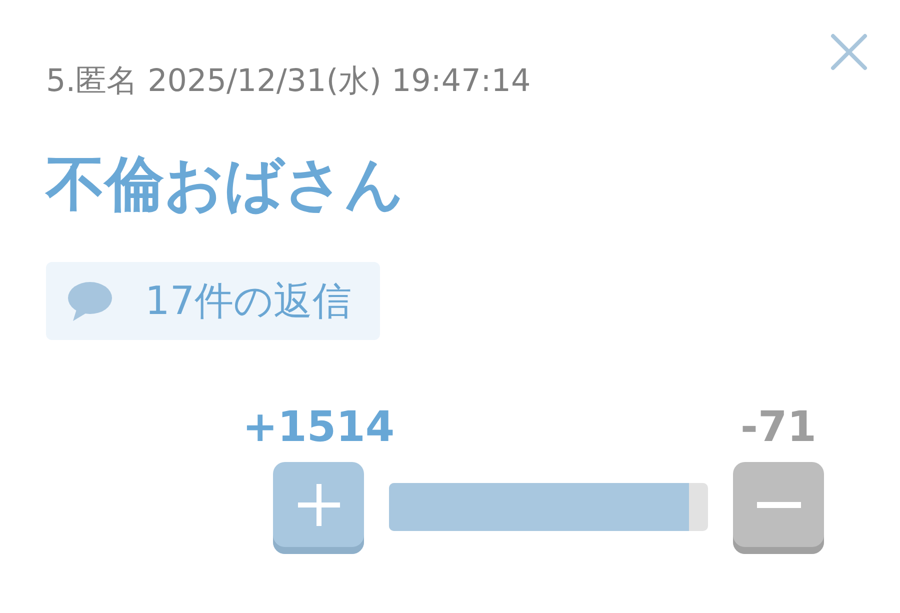 This screenshot has width=900, height=613. What do you see at coordinates (319, 505) in the screenshot?
I see `plus-icon` at bounding box center [319, 505].